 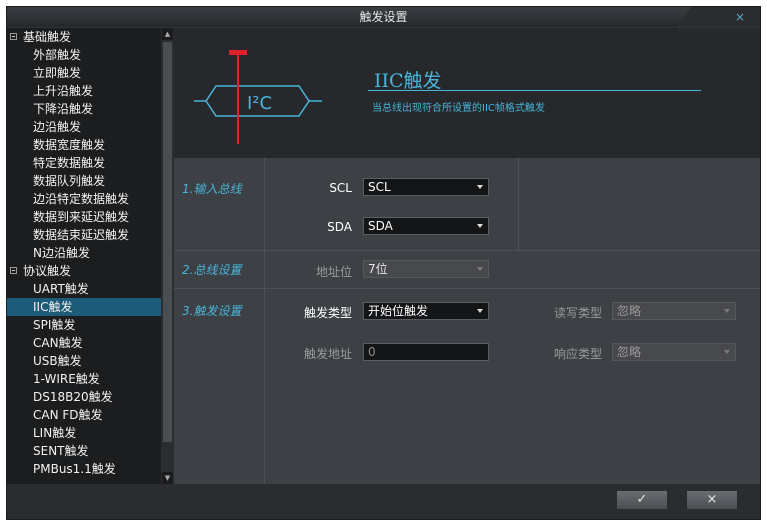 What do you see at coordinates (54, 325) in the screenshot?
I see `tree-item-label: SPI触发` at bounding box center [54, 325].